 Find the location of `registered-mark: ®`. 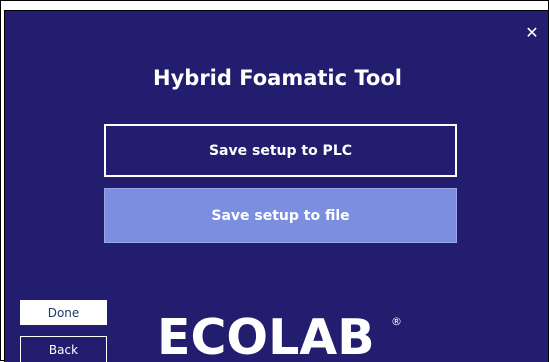

registered-mark: ® is located at coordinates (396, 321).